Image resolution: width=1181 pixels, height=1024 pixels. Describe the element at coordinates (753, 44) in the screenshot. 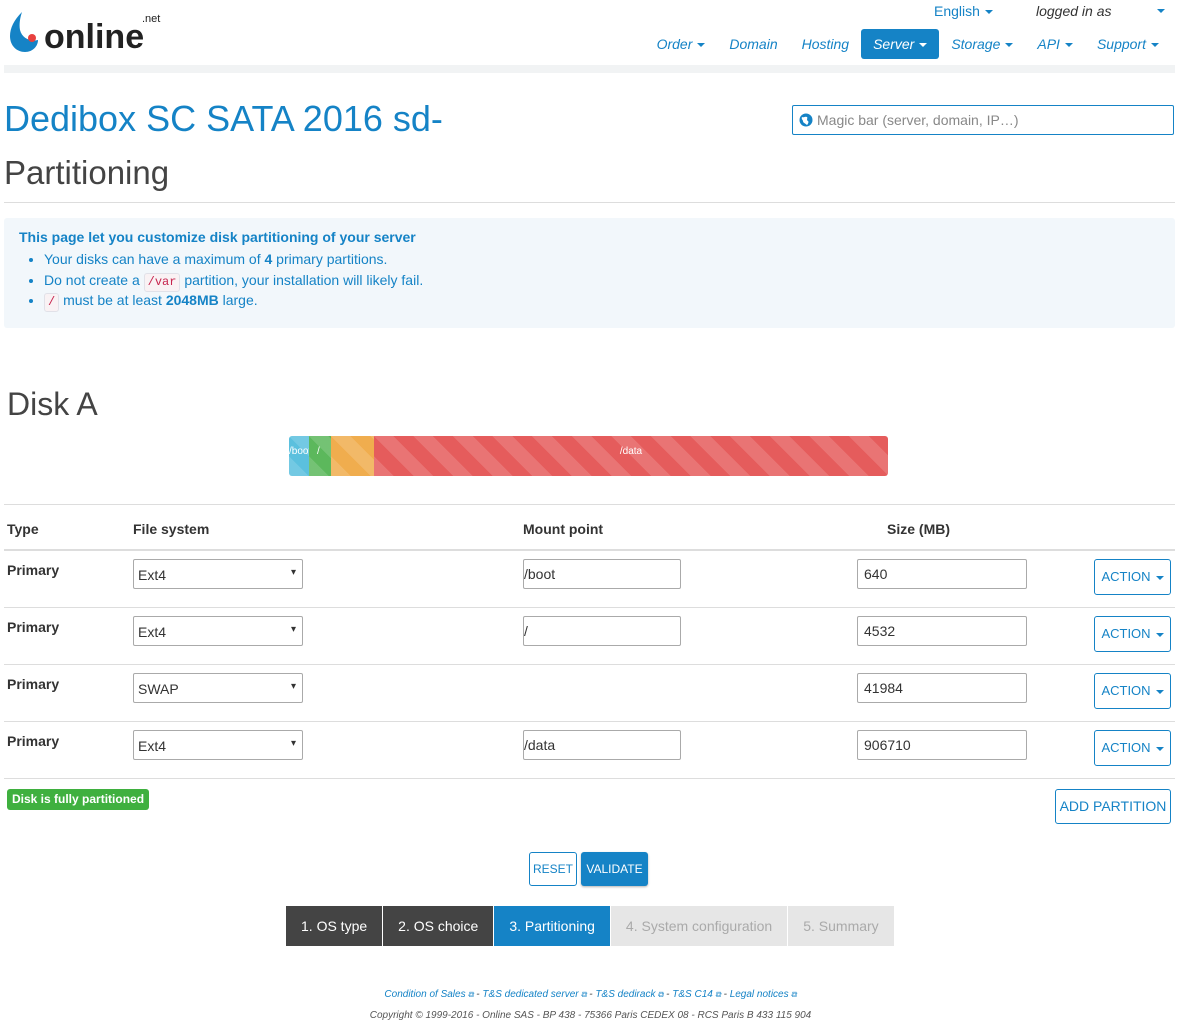

I see `nav-domain: Domain` at that location.